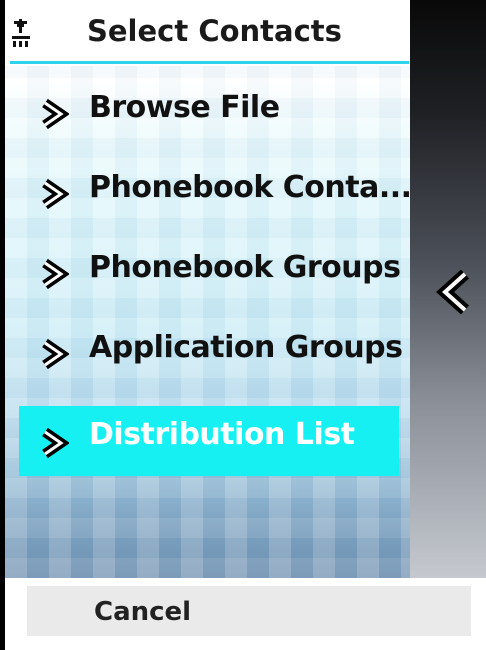 This screenshot has width=486, height=650. I want to click on menu-item-label: Phonebook Groups, so click(245, 267).